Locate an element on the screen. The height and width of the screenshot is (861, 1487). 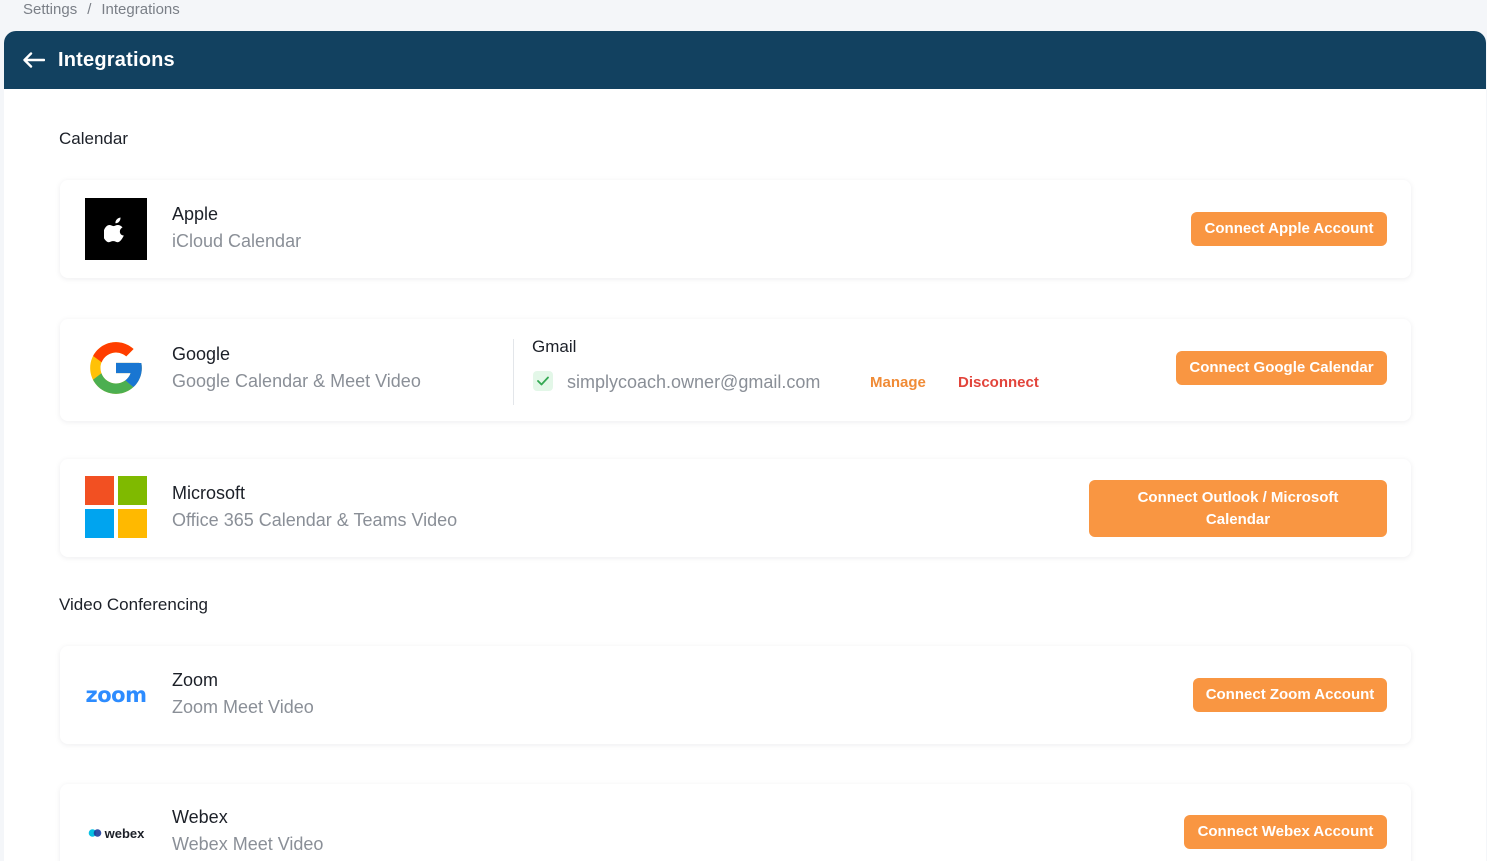
connect-microsoft-button: Connect Outlook / Microsoft Calendar is located at coordinates (1238, 508).